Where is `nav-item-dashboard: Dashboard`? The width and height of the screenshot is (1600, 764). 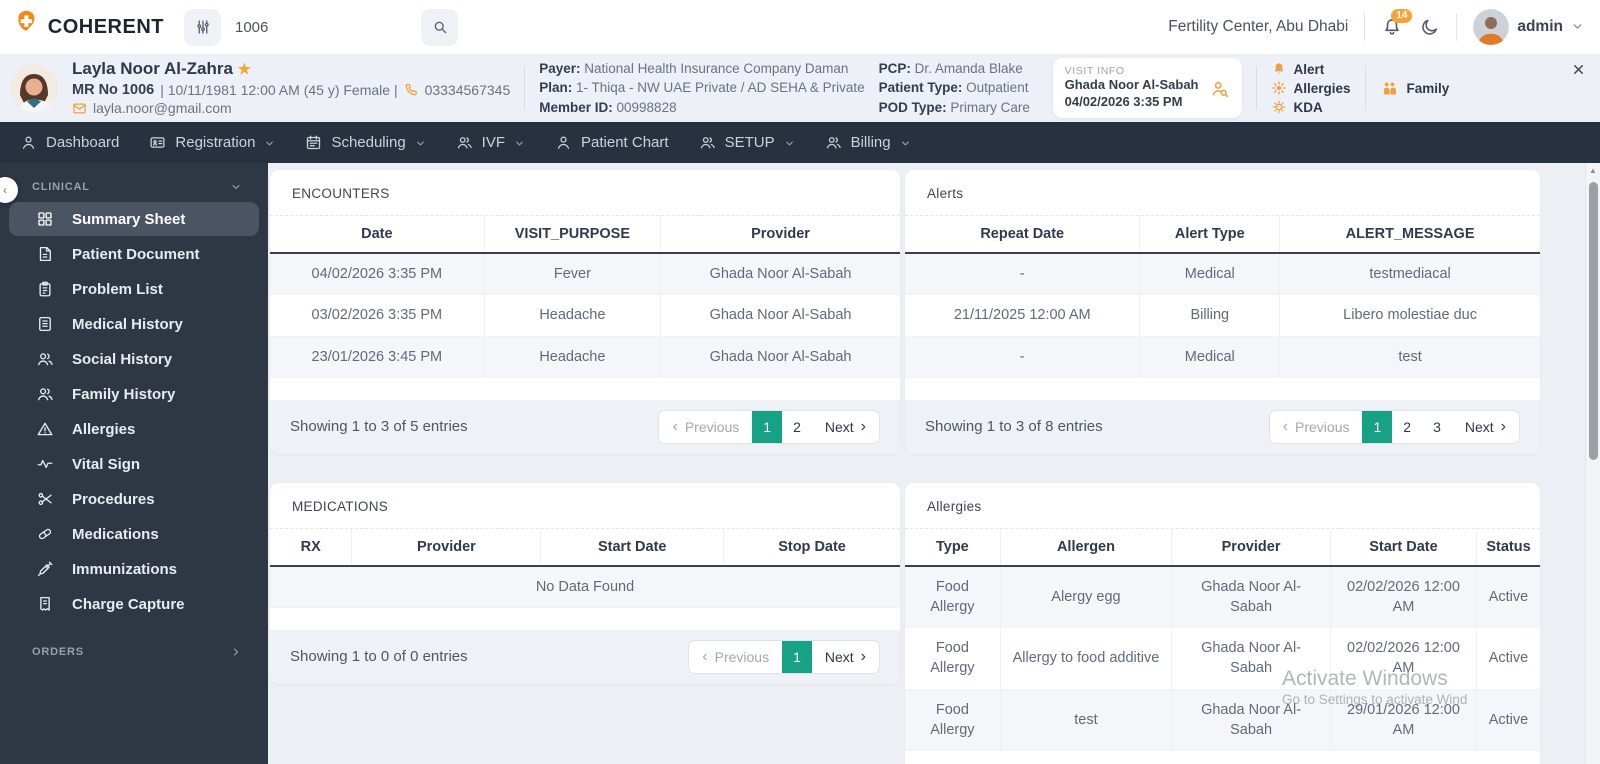 nav-item-dashboard: Dashboard is located at coordinates (69, 143).